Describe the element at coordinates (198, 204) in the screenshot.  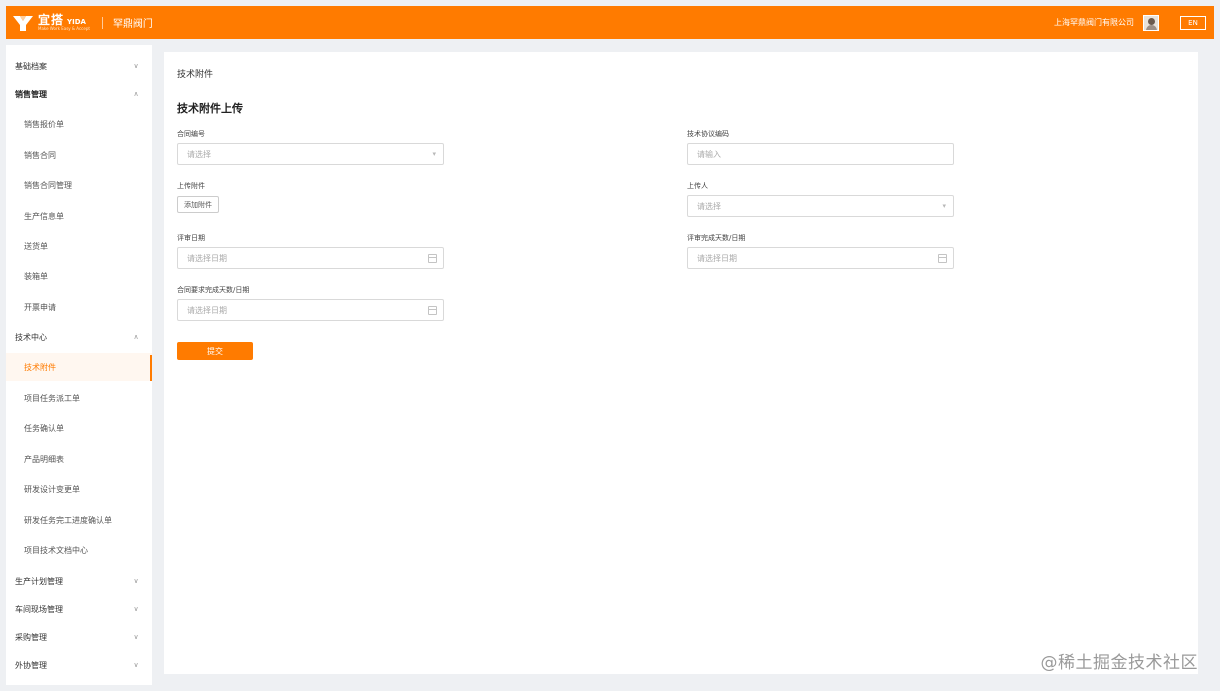
I see `add-attachment-button: 添加附件` at that location.